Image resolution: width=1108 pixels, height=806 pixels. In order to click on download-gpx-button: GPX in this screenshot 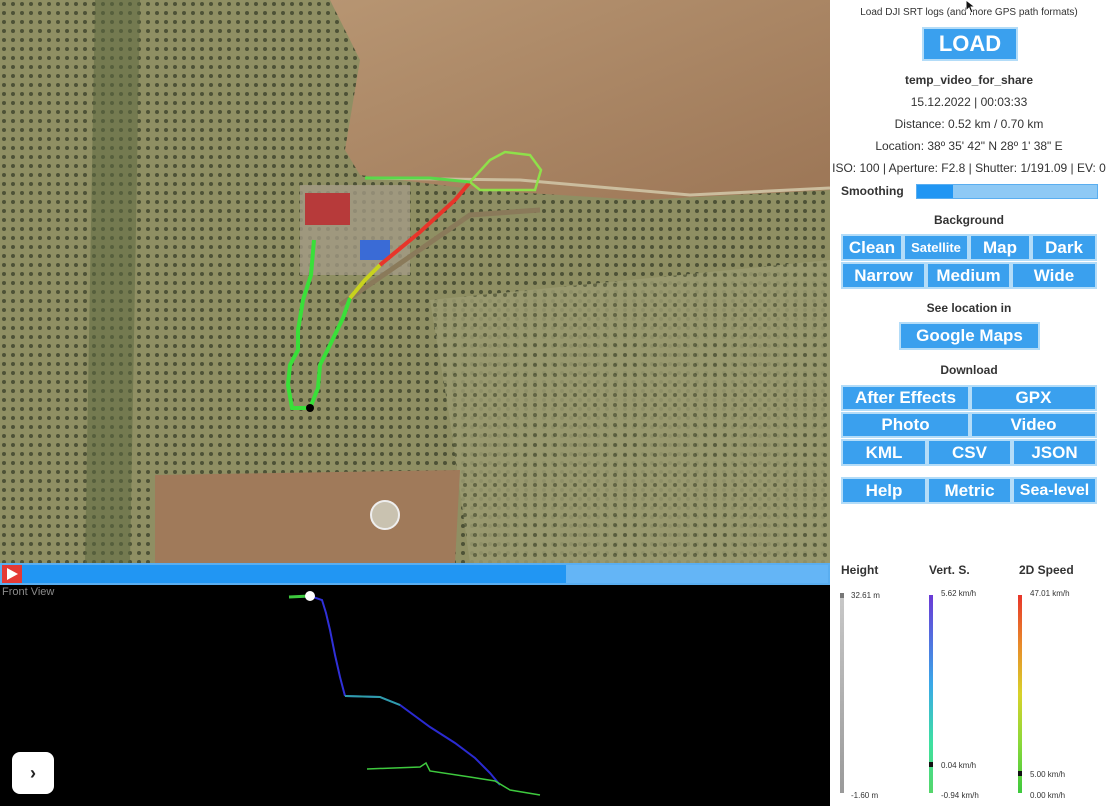, I will do `click(1033, 398)`.